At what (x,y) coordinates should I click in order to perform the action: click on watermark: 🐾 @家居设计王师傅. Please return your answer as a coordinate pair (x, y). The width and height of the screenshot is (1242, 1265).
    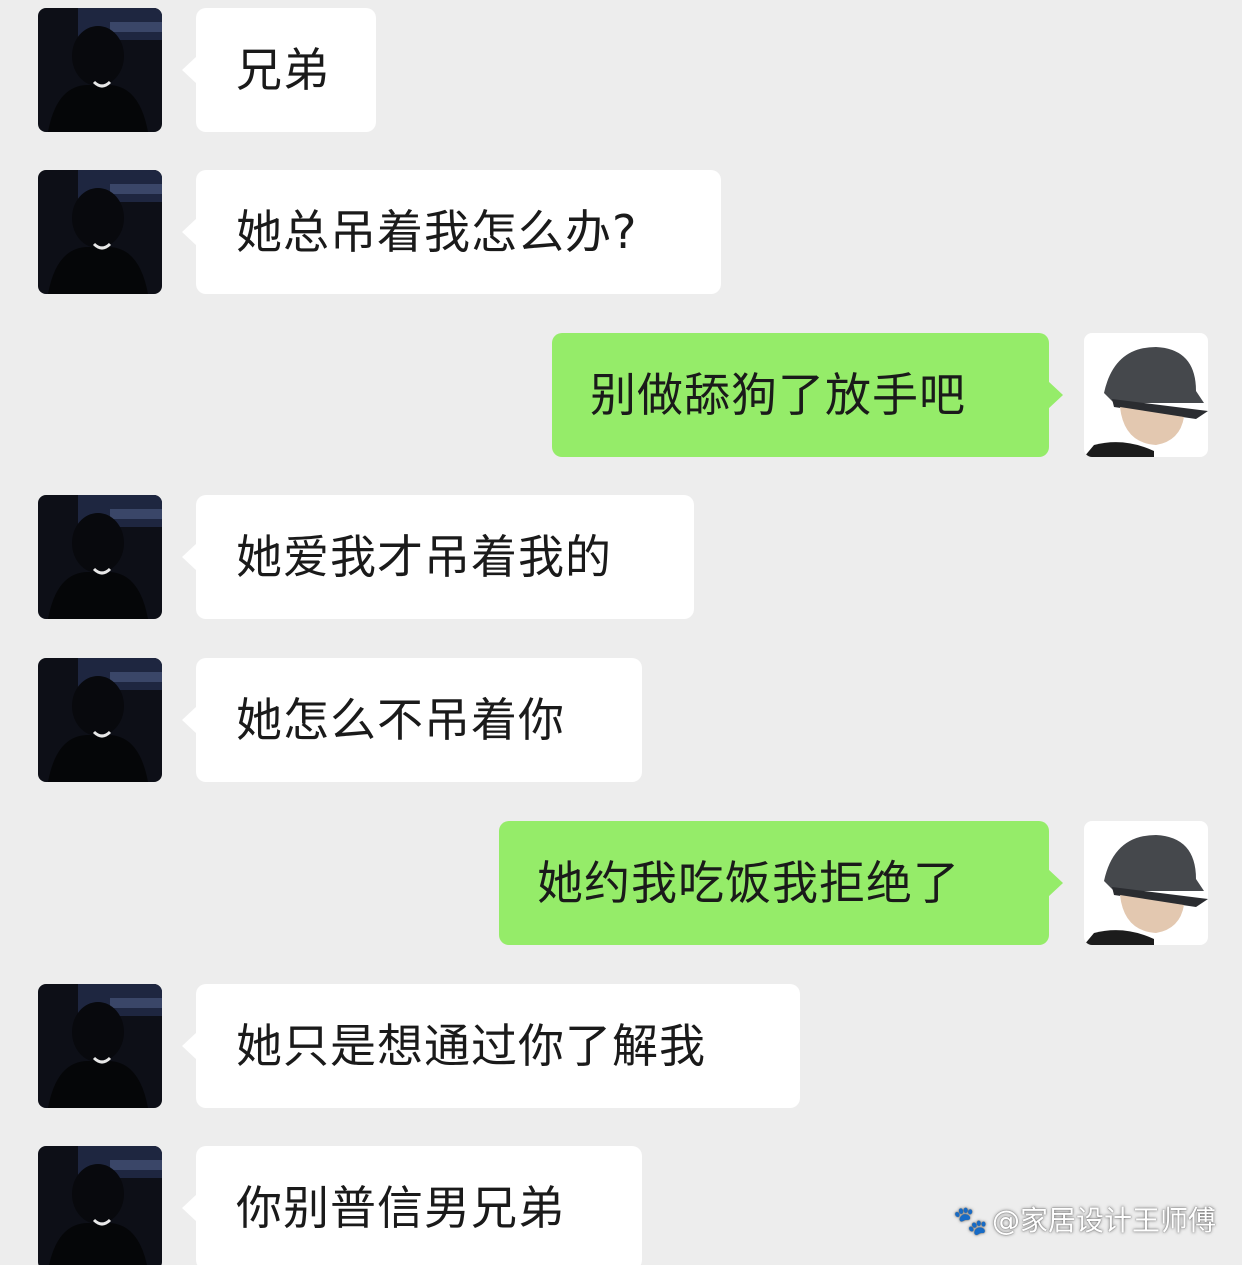
    Looking at the image, I should click on (1084, 1219).